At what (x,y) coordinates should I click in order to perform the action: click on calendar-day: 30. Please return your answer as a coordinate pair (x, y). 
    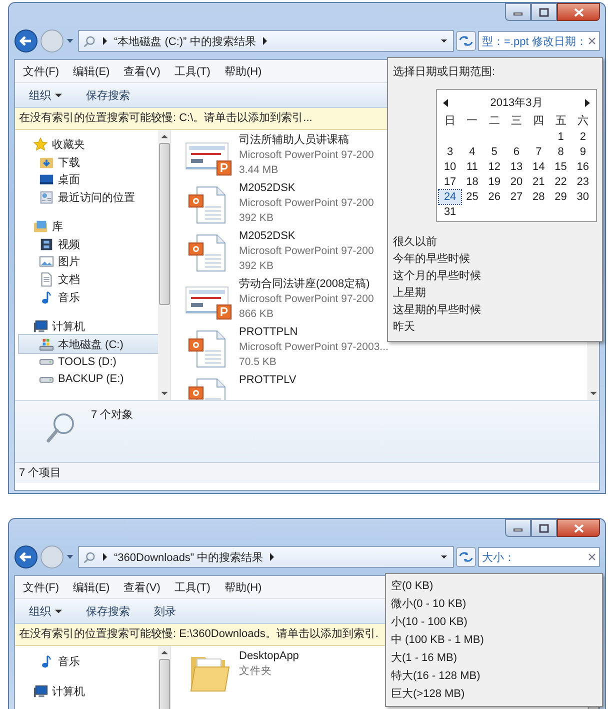
    Looking at the image, I should click on (583, 197).